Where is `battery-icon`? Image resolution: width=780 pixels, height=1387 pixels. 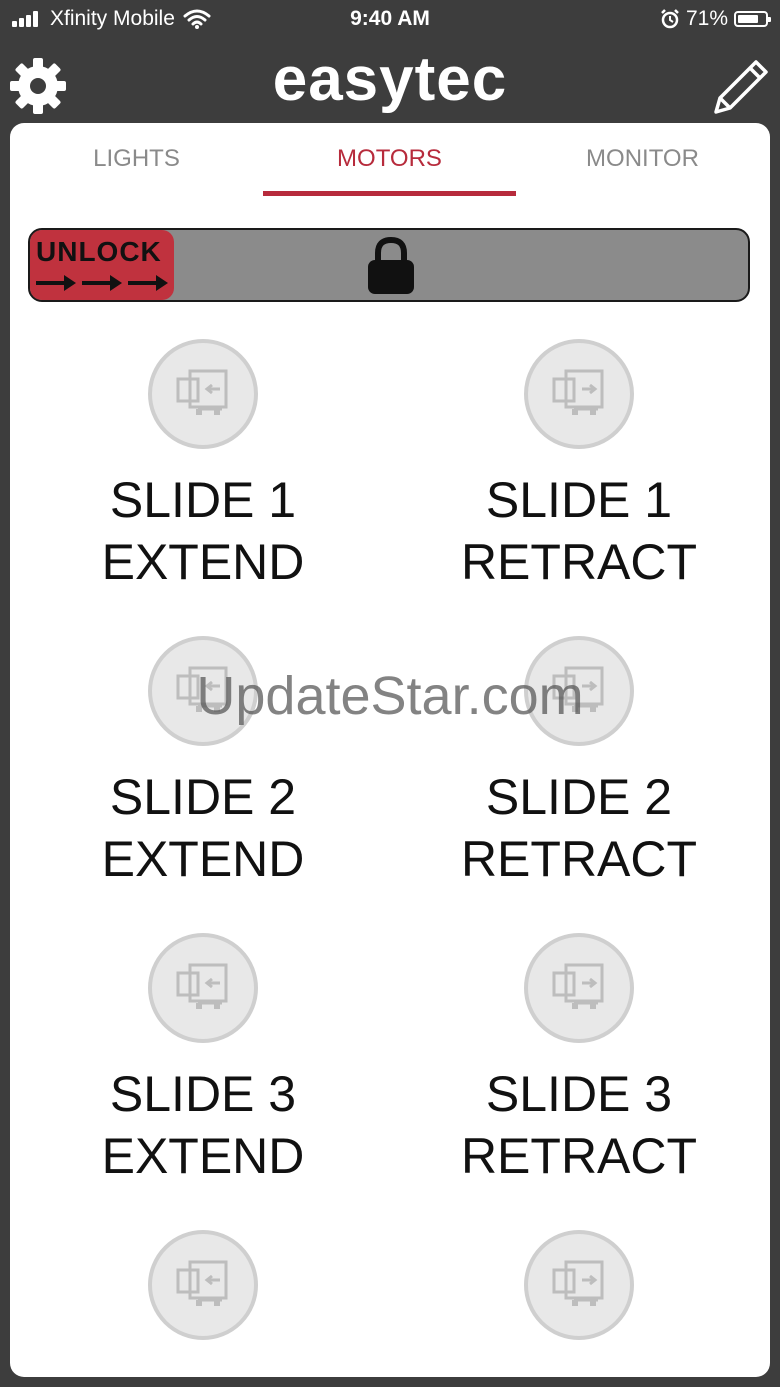
battery-icon is located at coordinates (752, 19).